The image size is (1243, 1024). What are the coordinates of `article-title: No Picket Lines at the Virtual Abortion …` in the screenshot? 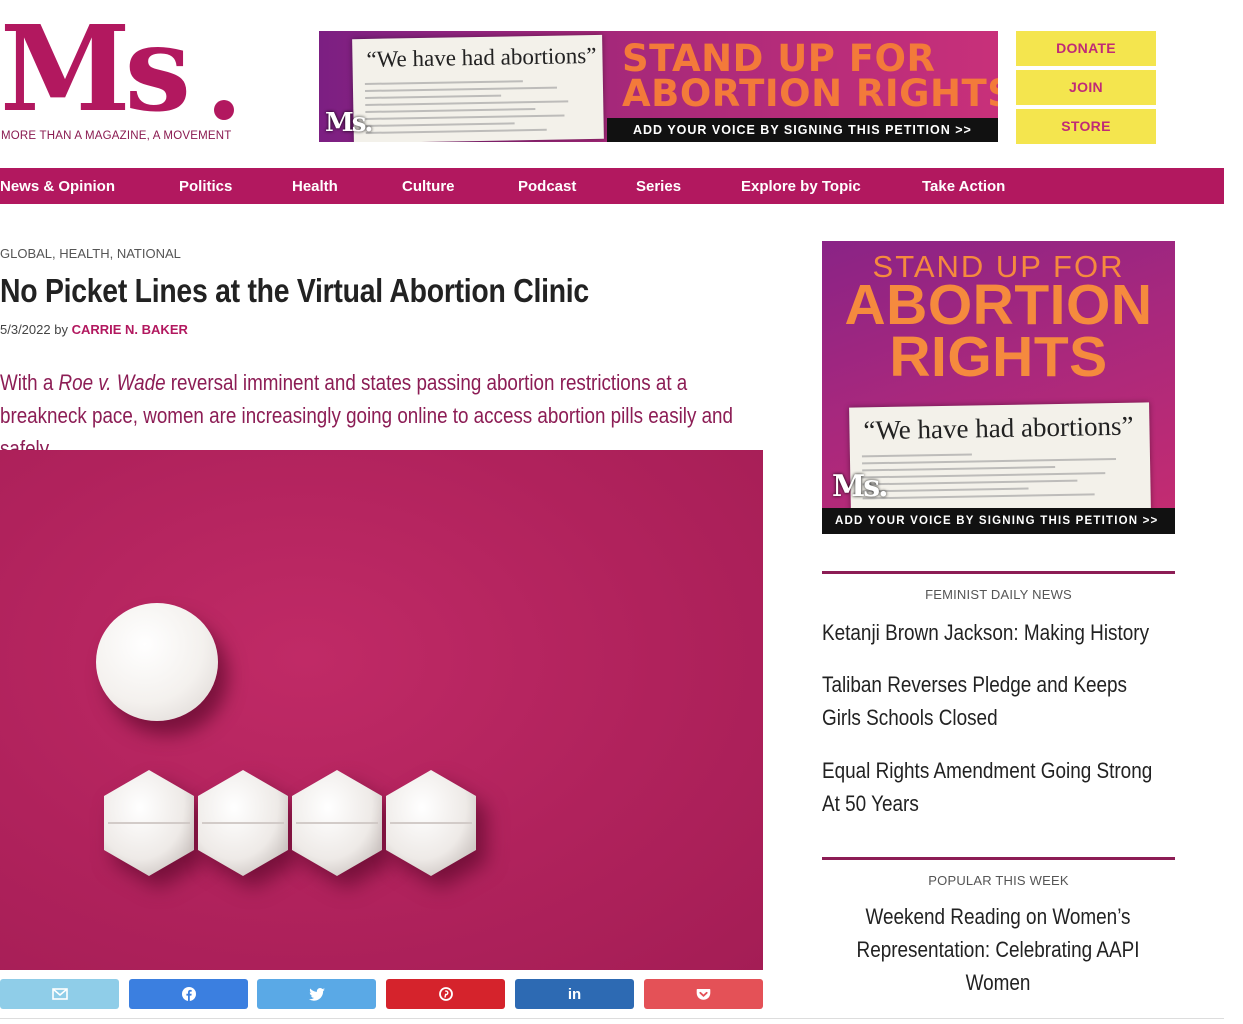 It's located at (294, 290).